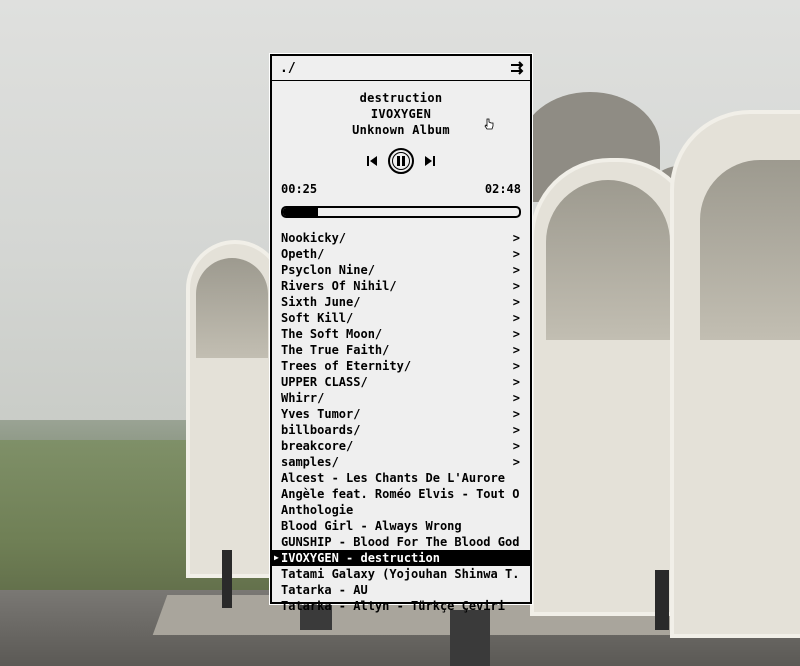 The height and width of the screenshot is (666, 800). Describe the element at coordinates (276, 557) in the screenshot. I see `play-marker-icon: ▶` at that location.